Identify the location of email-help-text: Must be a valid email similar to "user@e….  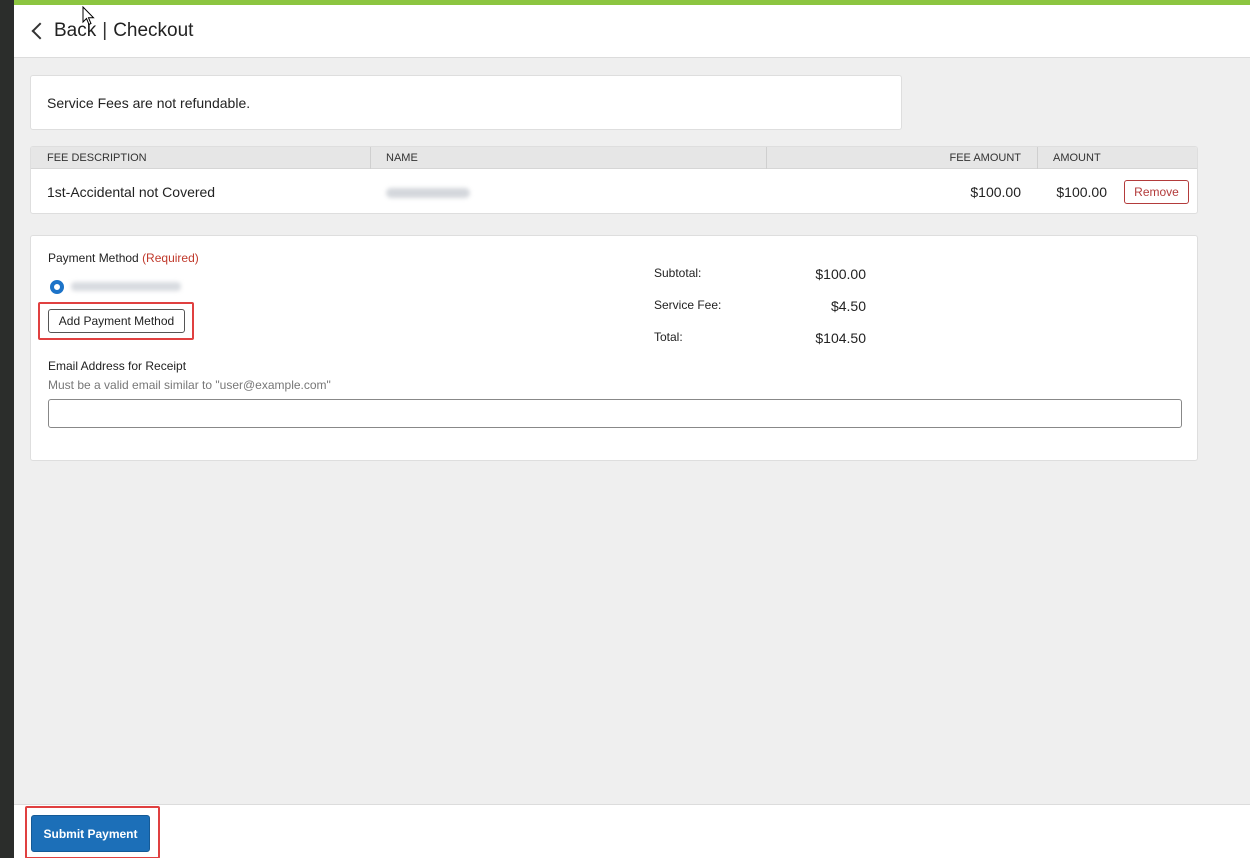
(189, 385).